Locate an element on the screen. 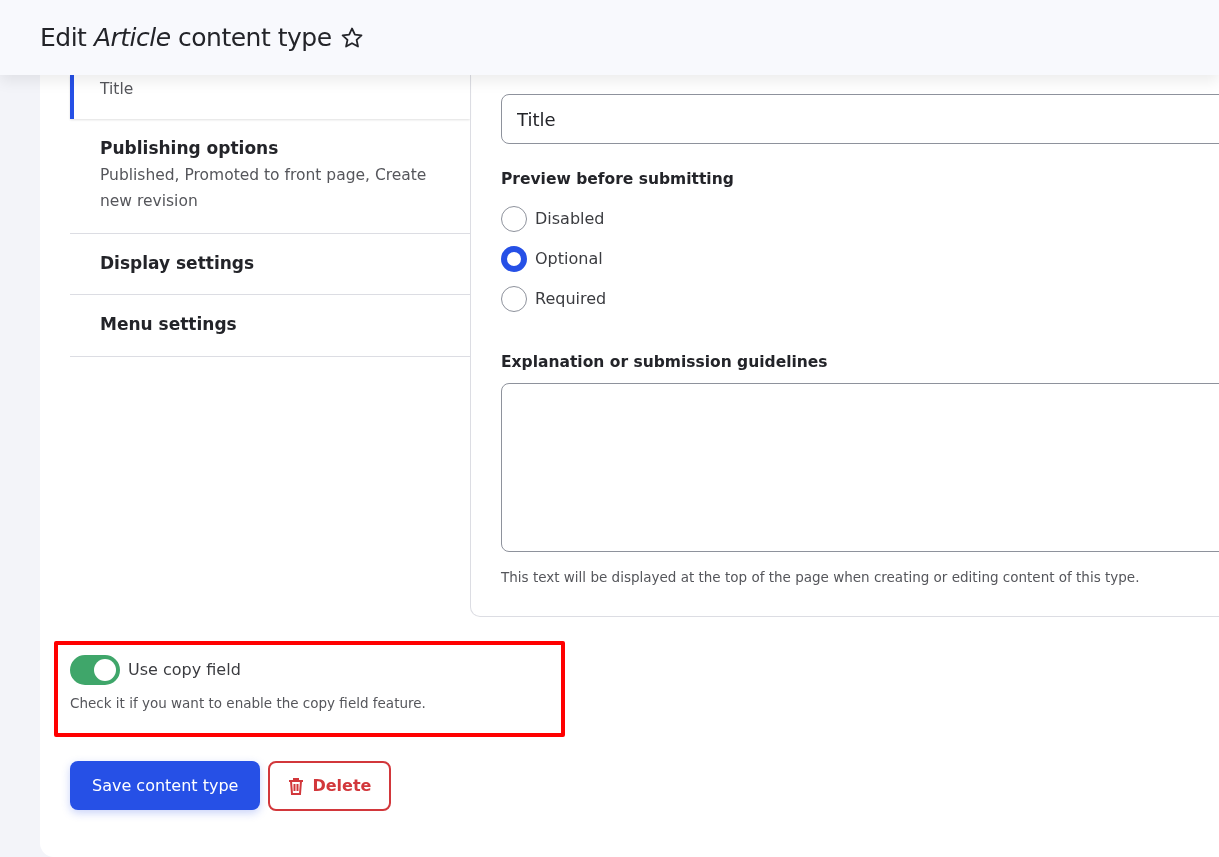  toggle-switch is located at coordinates (95, 670).